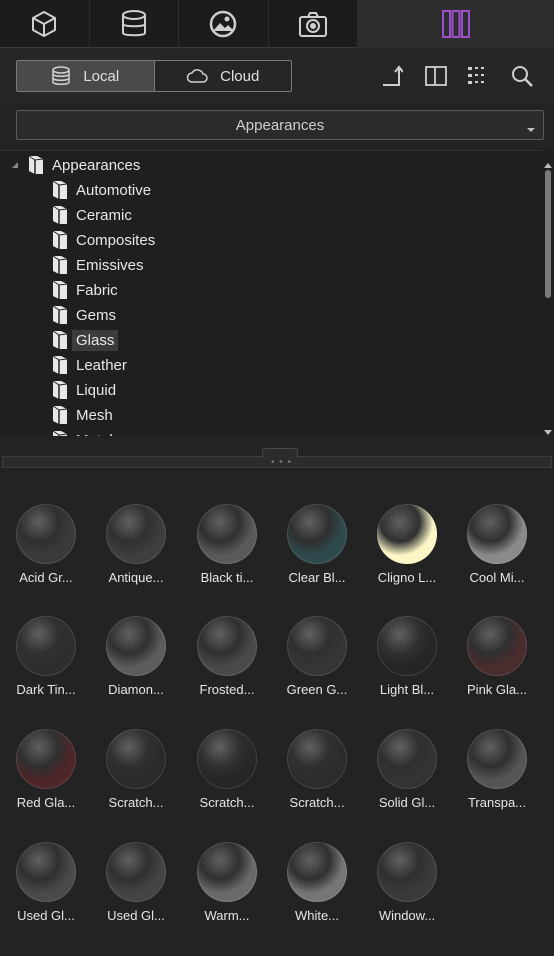 This screenshot has height=956, width=554. I want to click on tab-environment, so click(224, 24).